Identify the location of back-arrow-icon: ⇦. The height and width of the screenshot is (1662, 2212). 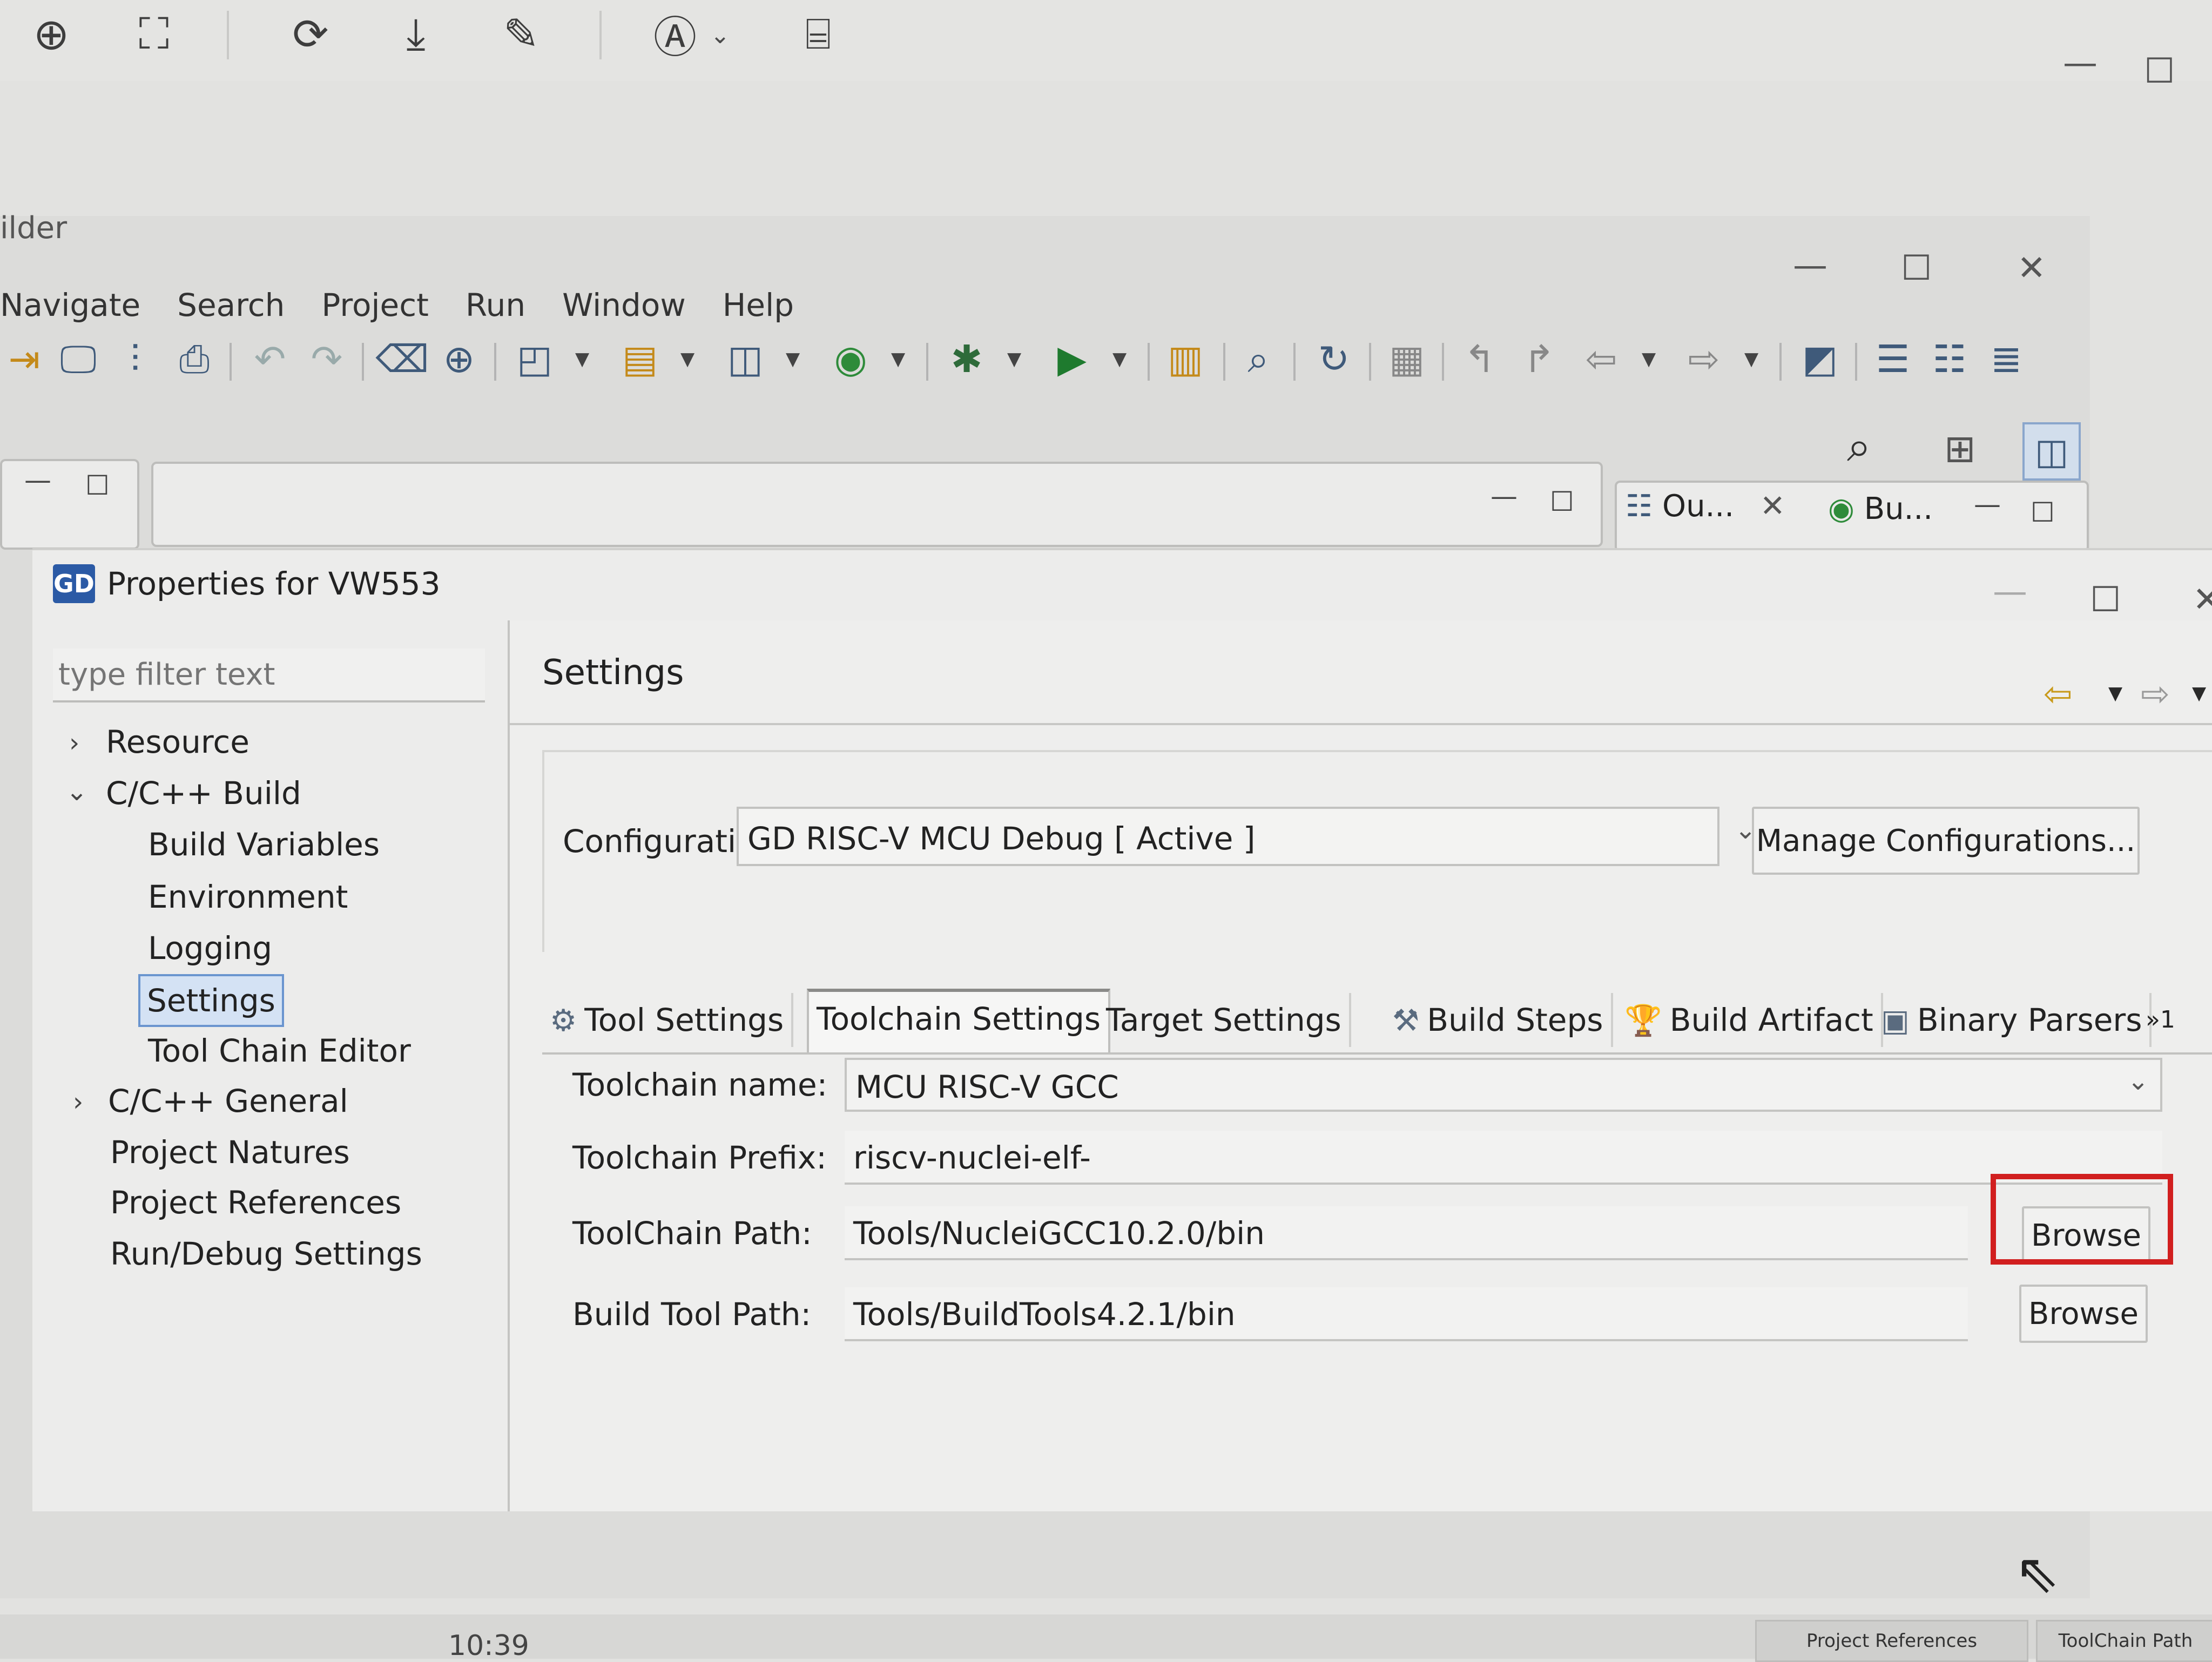
(2058, 694).